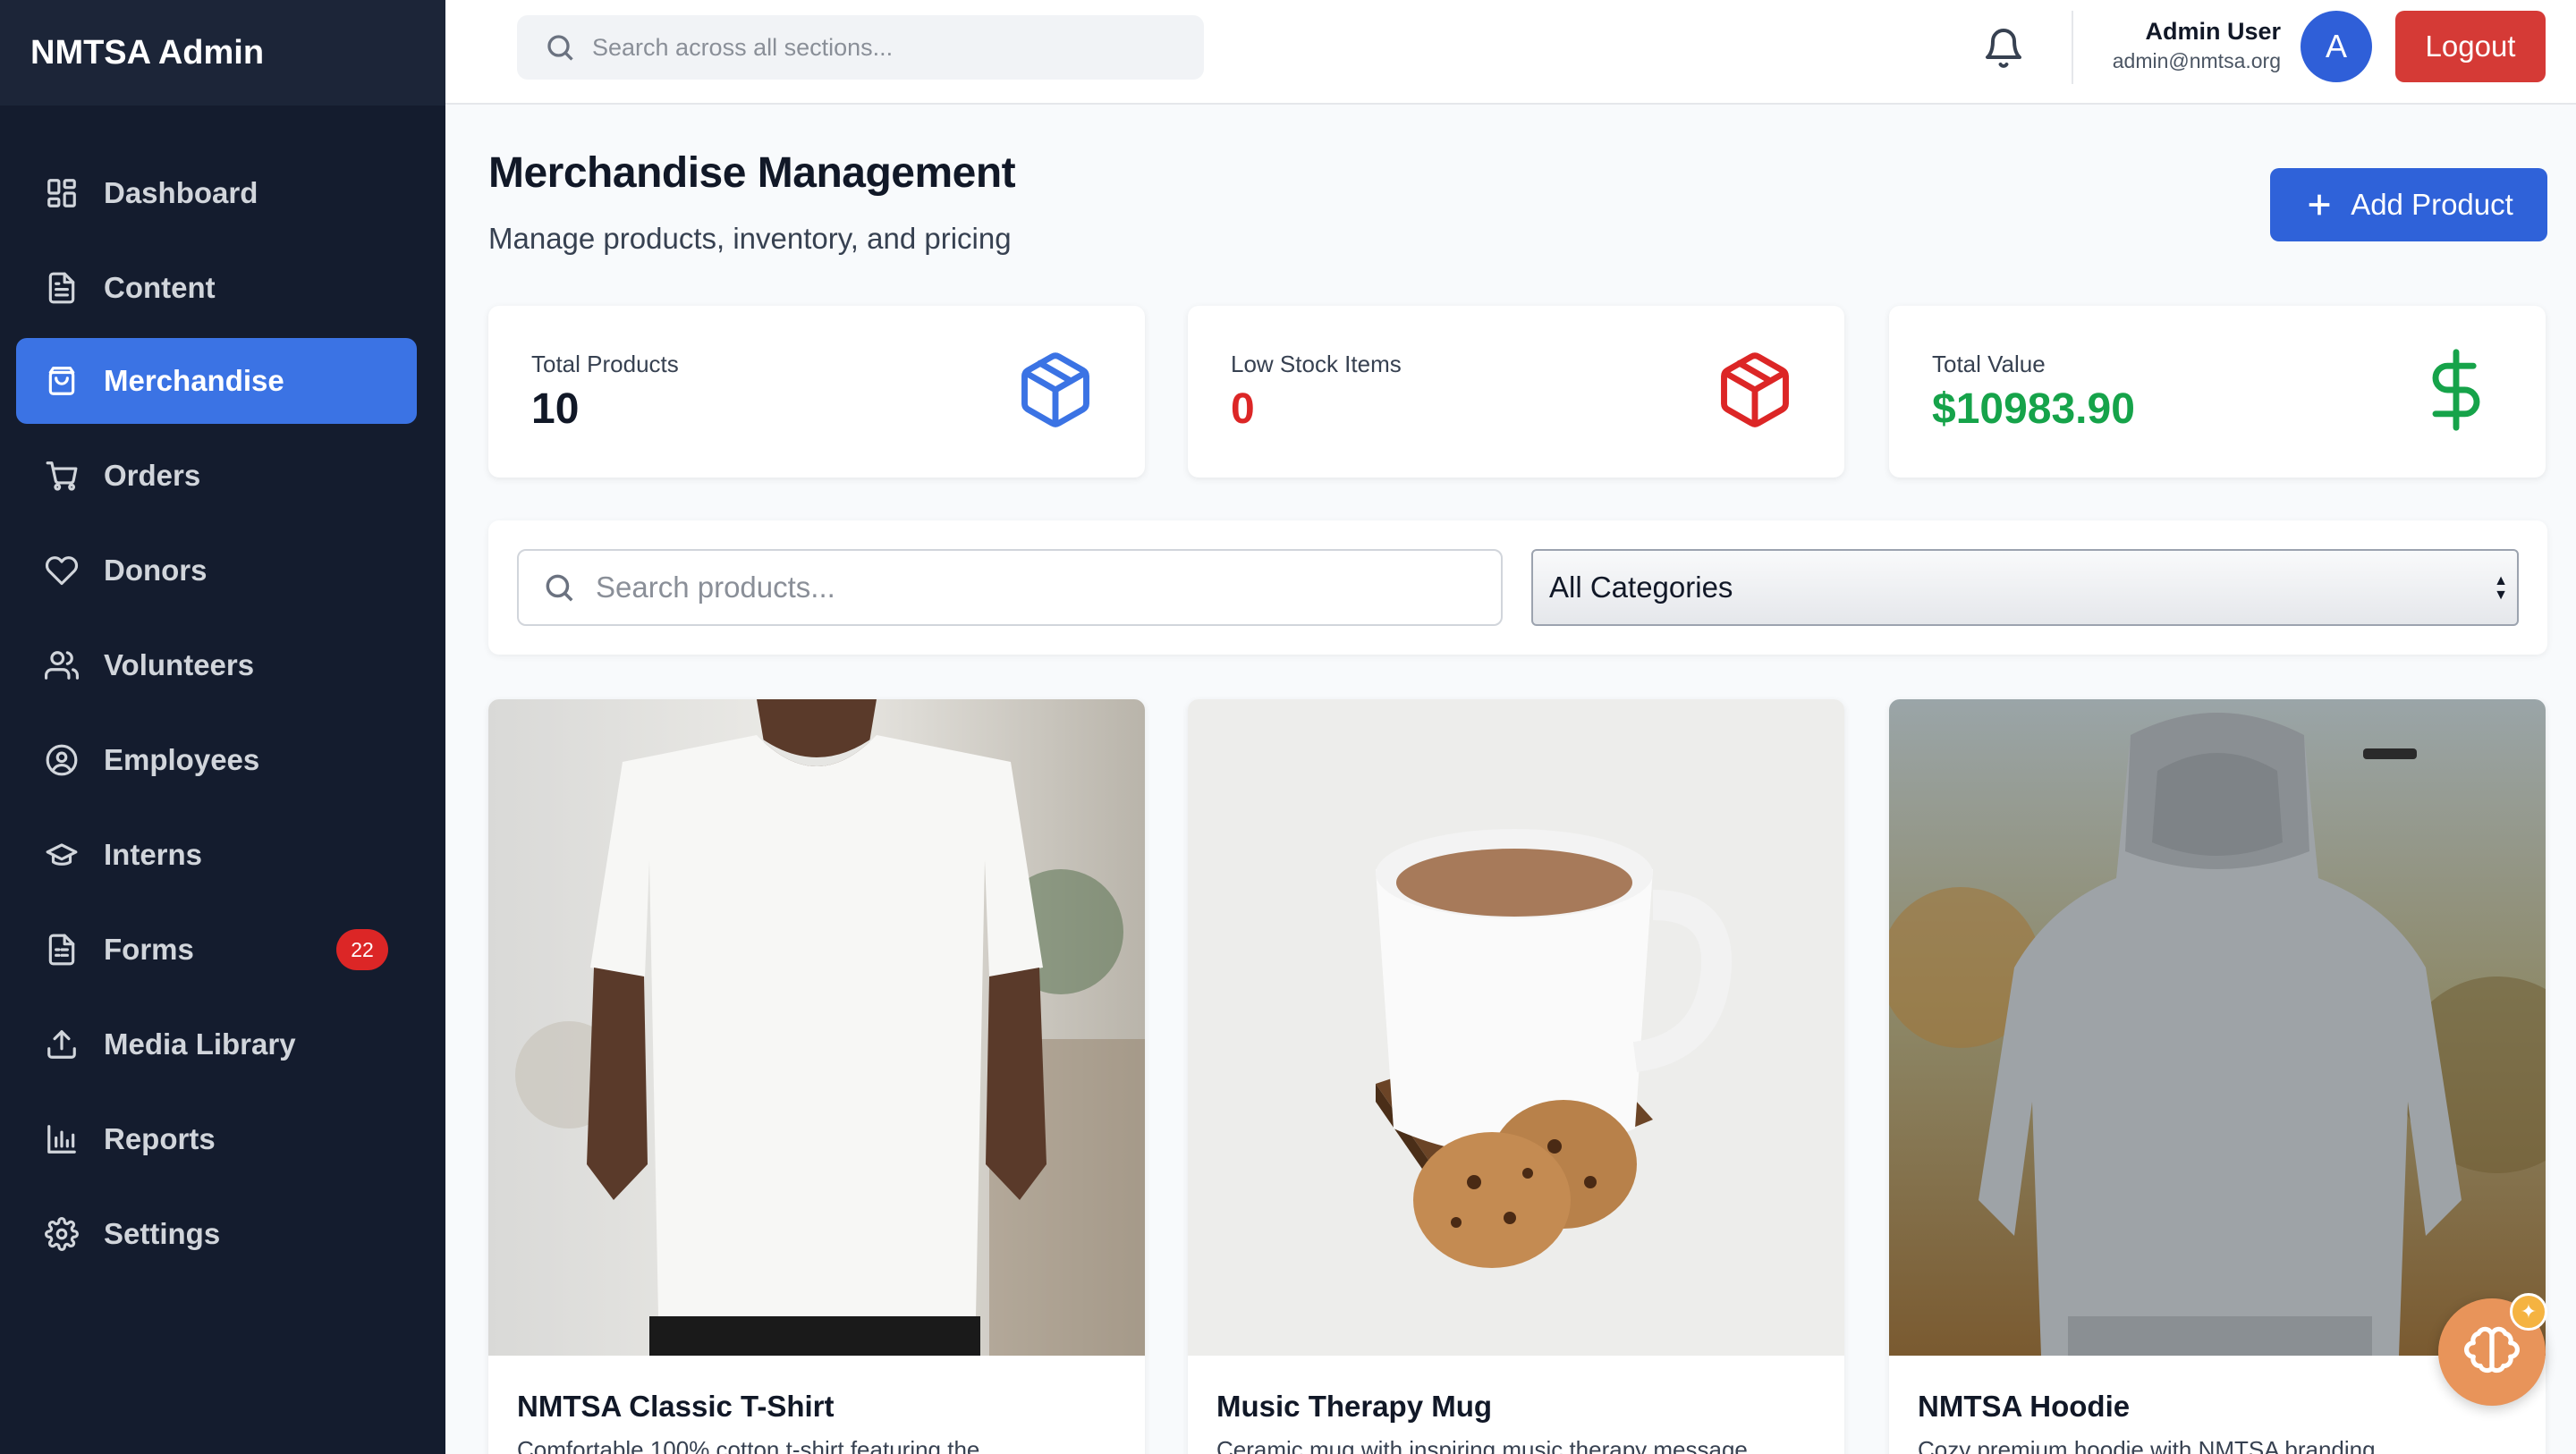 This screenshot has width=2576, height=1454. What do you see at coordinates (152, 475) in the screenshot?
I see `sidebar-item-label: Orders` at bounding box center [152, 475].